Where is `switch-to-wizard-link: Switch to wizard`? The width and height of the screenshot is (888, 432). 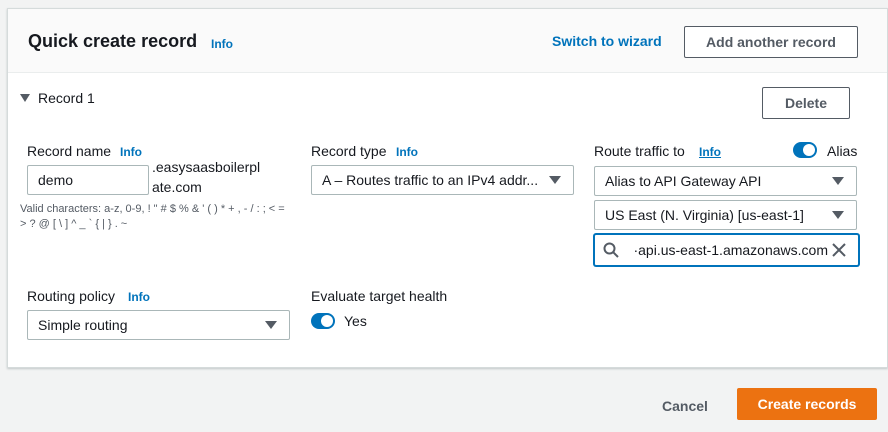 switch-to-wizard-link: Switch to wizard is located at coordinates (607, 41).